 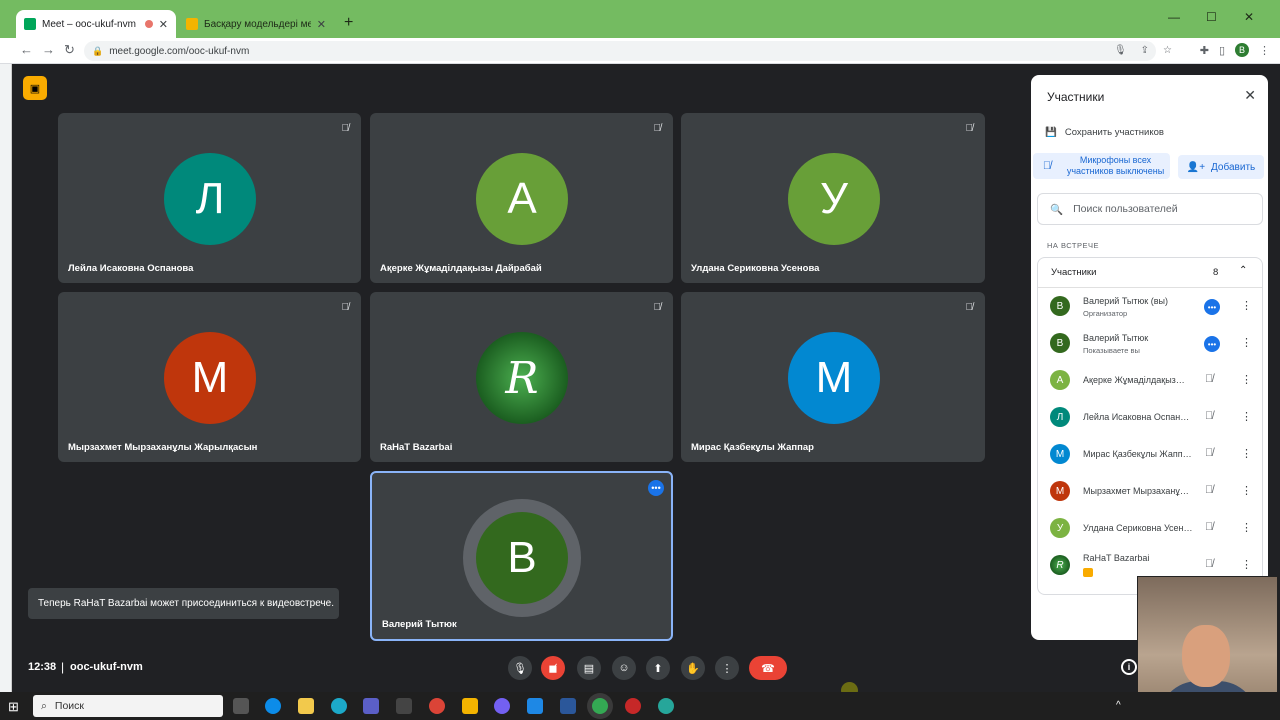 What do you see at coordinates (241, 706) in the screenshot?
I see `task-view-icon` at bounding box center [241, 706].